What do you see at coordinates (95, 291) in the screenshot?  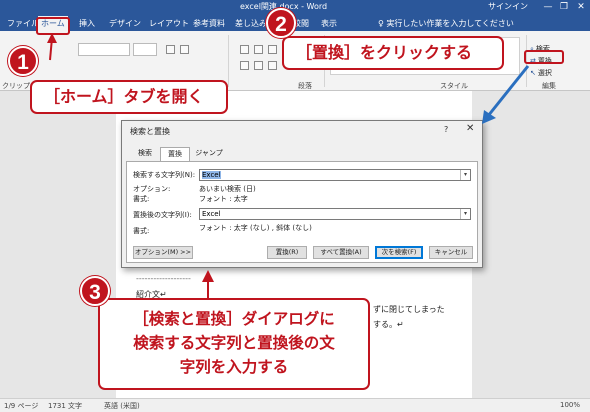 I see `step3-number: 3` at bounding box center [95, 291].